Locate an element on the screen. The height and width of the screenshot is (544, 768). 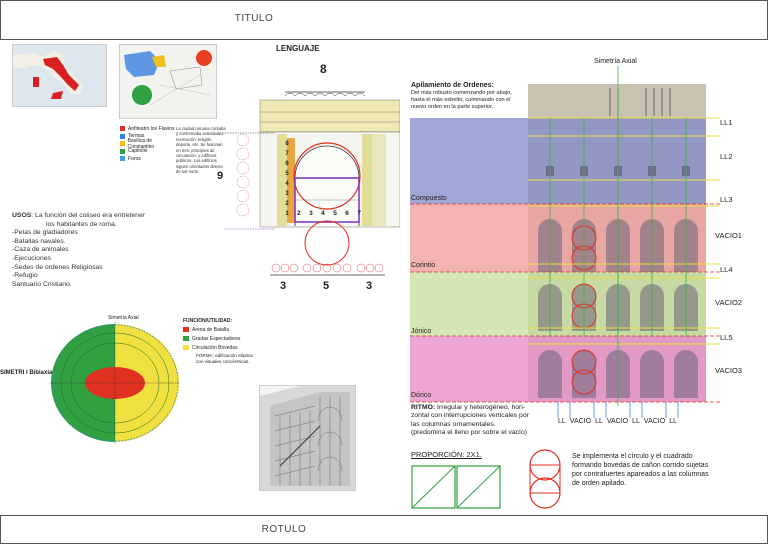
ritmo-line: RITMO: Irregular y heterogéneo, hori- is located at coordinates (486, 408).